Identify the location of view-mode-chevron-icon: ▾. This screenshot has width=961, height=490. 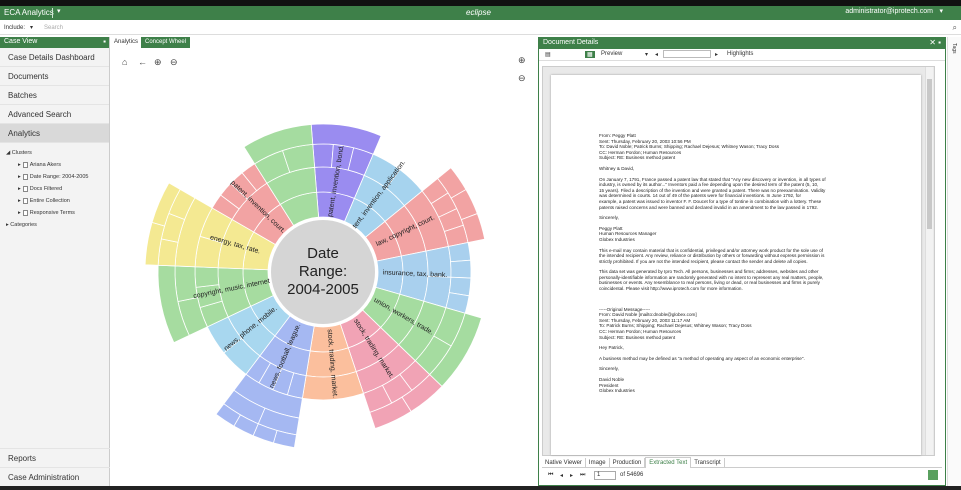
(646, 54).